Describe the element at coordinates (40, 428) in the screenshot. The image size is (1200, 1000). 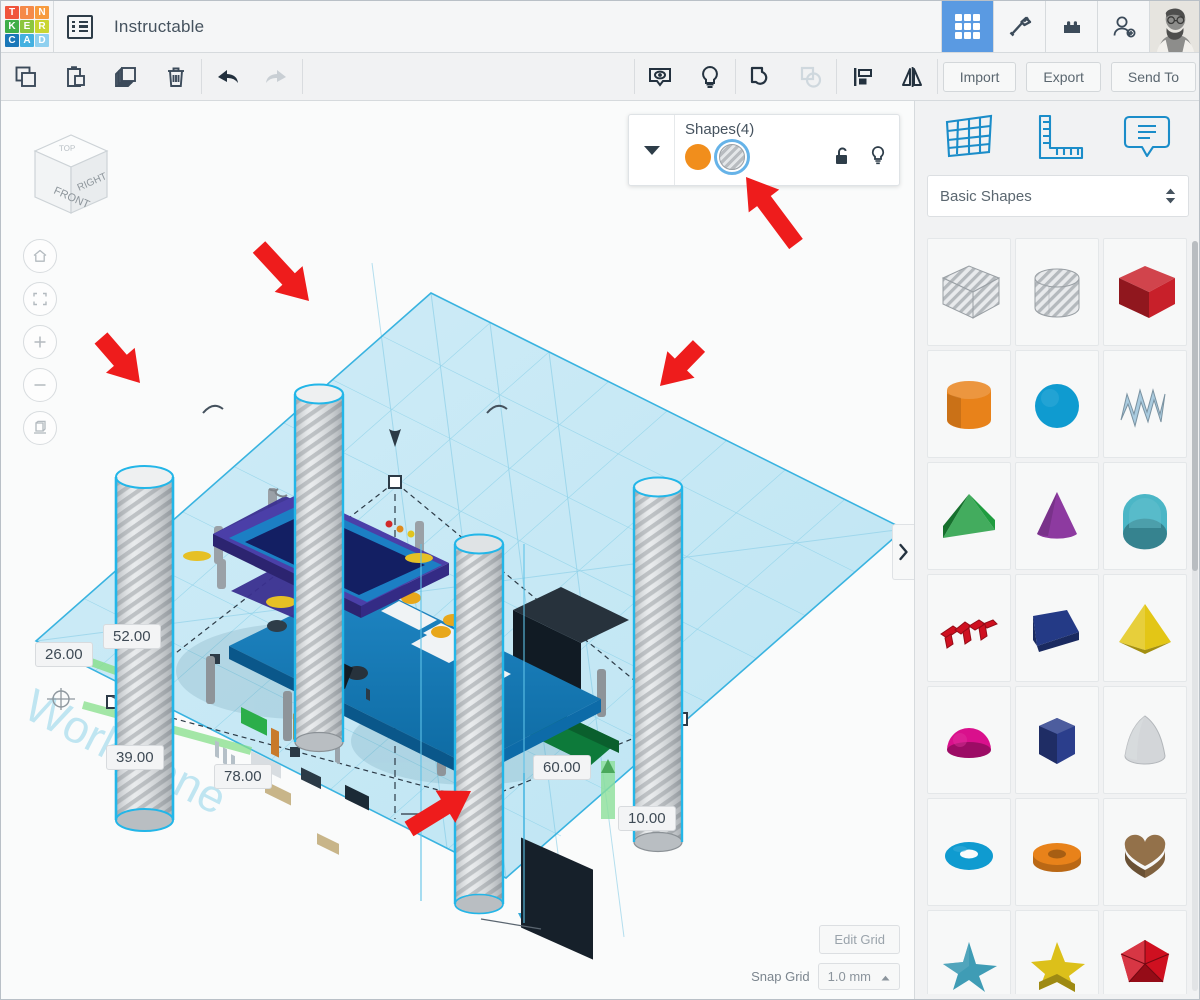
I see `ortho-perspective-button` at that location.